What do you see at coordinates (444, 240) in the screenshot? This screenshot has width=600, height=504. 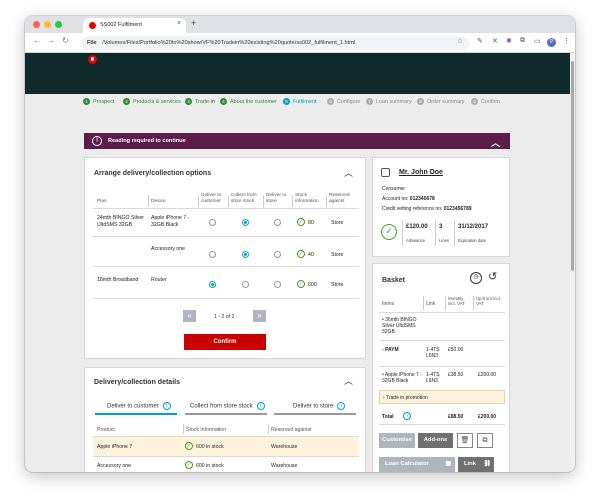 I see `lines-label: Lines` at bounding box center [444, 240].